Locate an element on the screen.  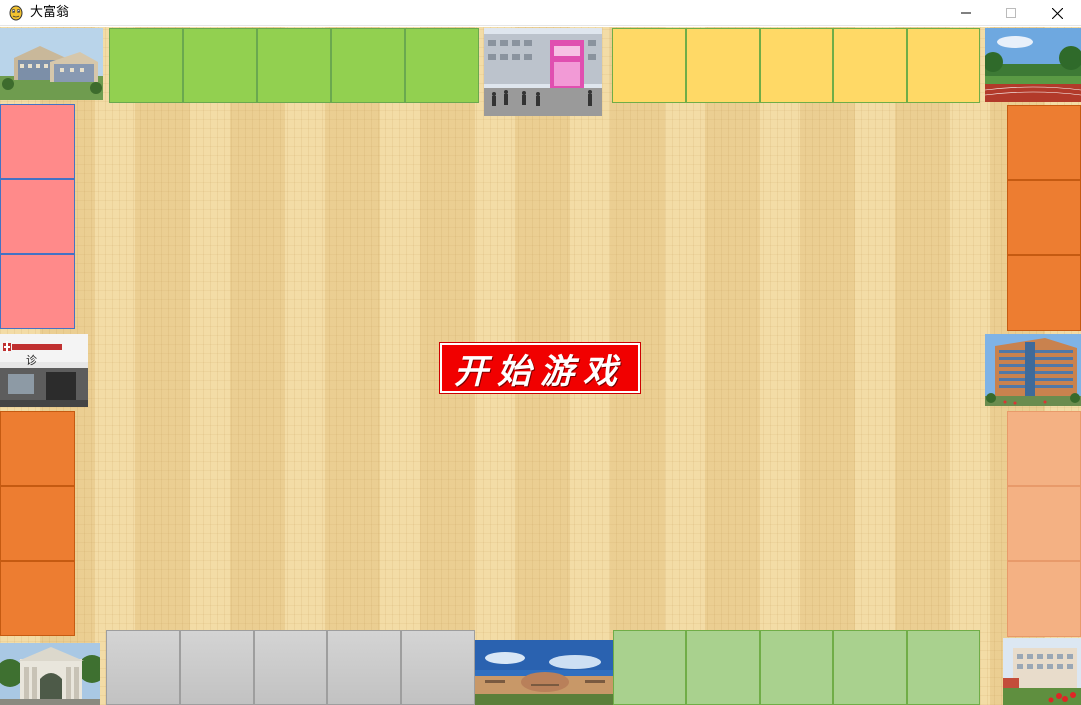
close-button is located at coordinates (1057, 13).